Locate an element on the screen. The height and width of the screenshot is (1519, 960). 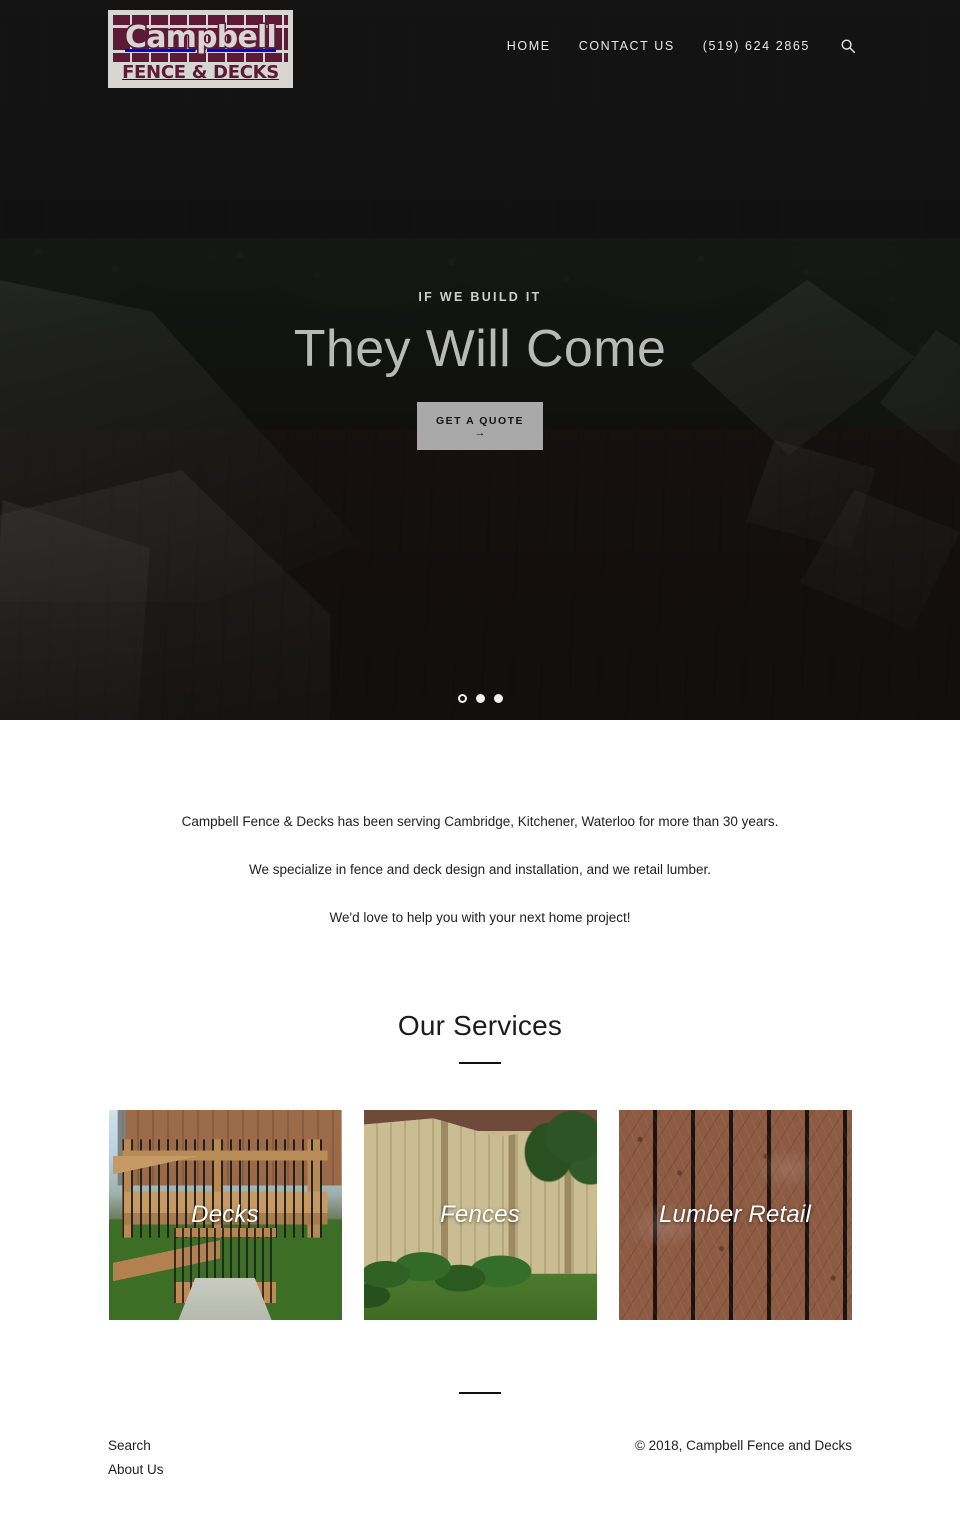
primary-navigation: HOME CONTACT US (519) 624 2865 is located at coordinates (681, 46).